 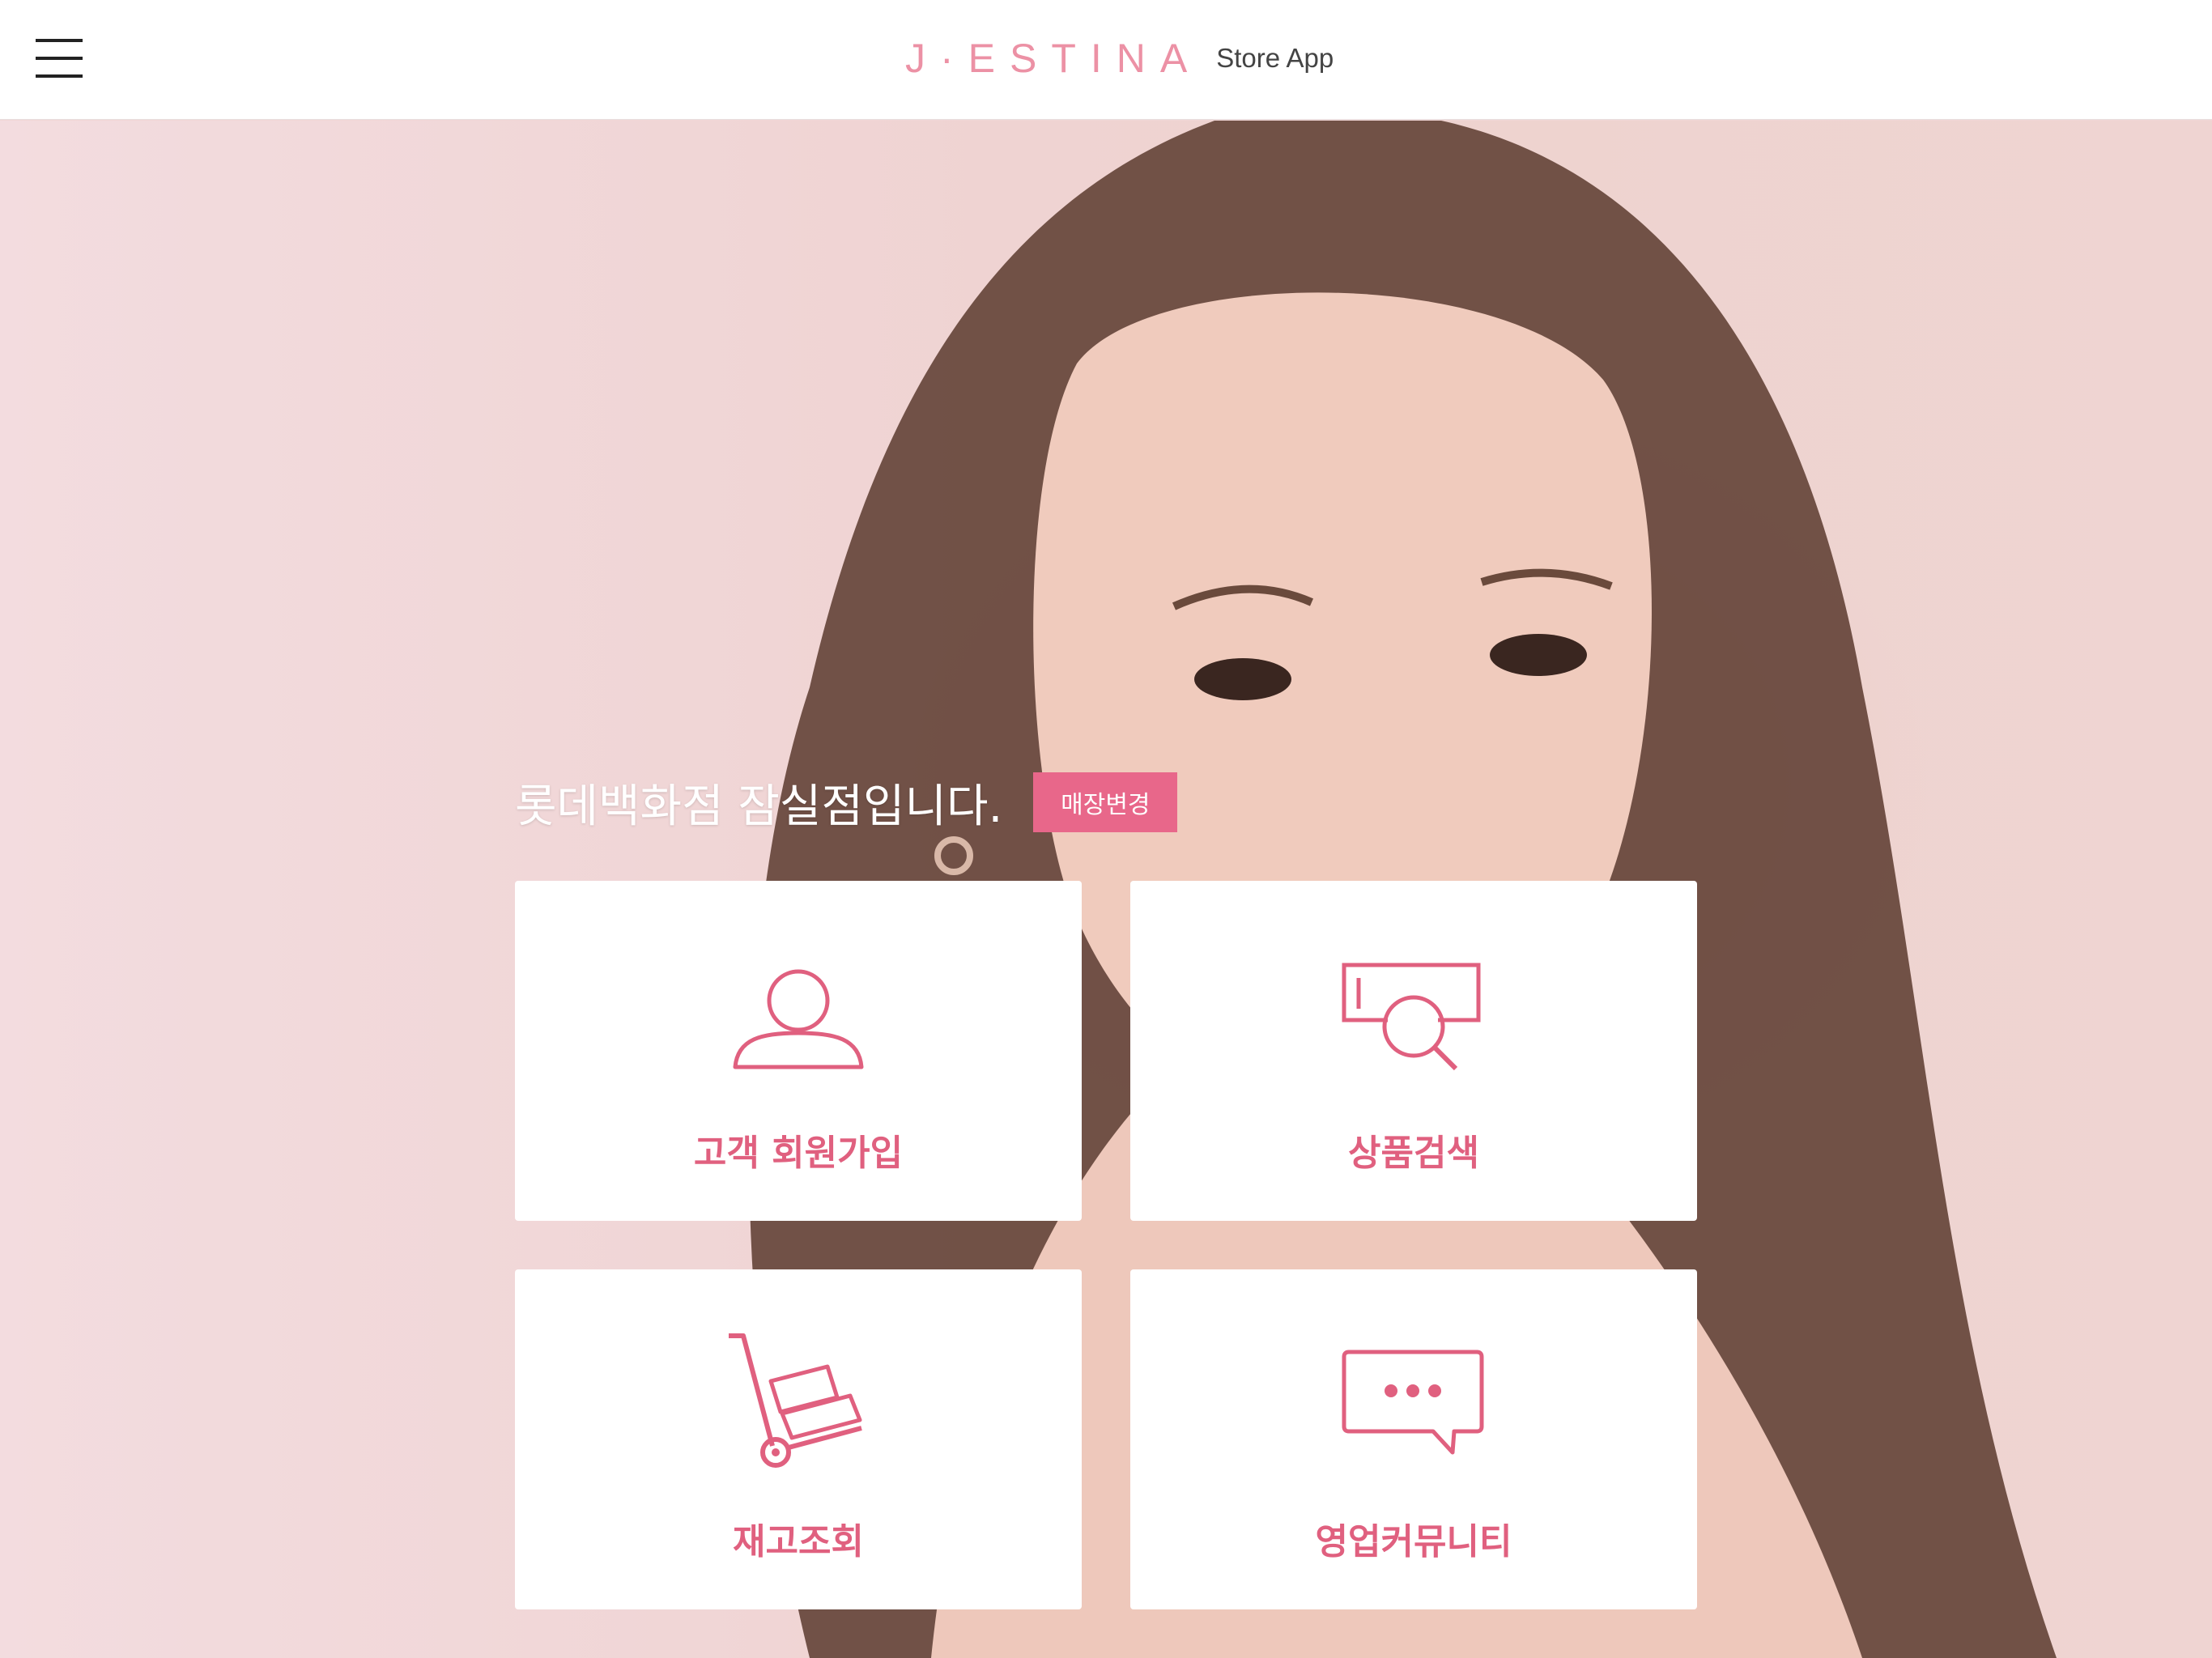 What do you see at coordinates (759, 806) in the screenshot?
I see `store-greeting: 롯데백화점 잠실점입니다.` at bounding box center [759, 806].